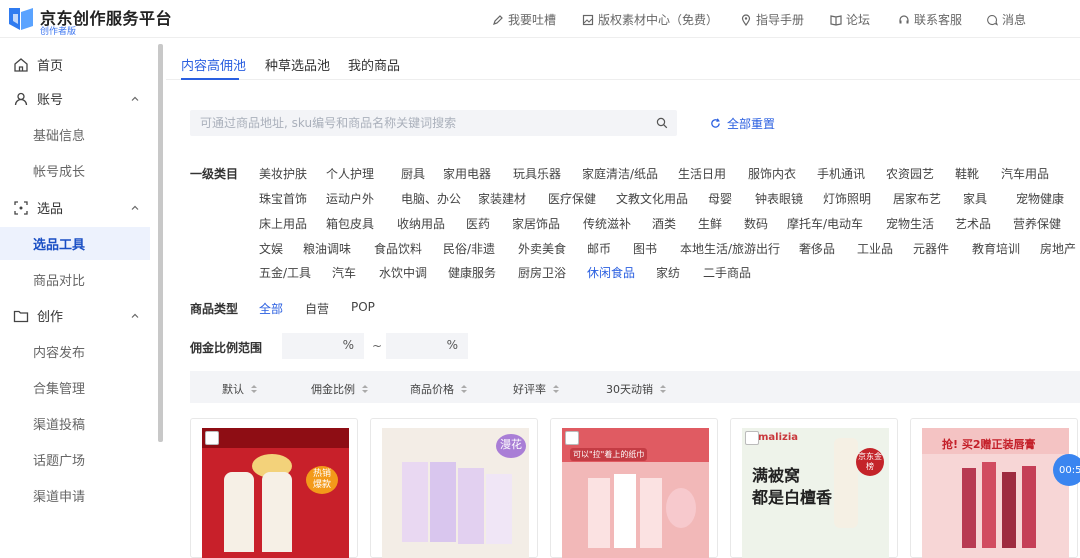 This screenshot has height=558, width=1080. I want to click on sidebar-item-basic-info: 基础信息, so click(75, 134).